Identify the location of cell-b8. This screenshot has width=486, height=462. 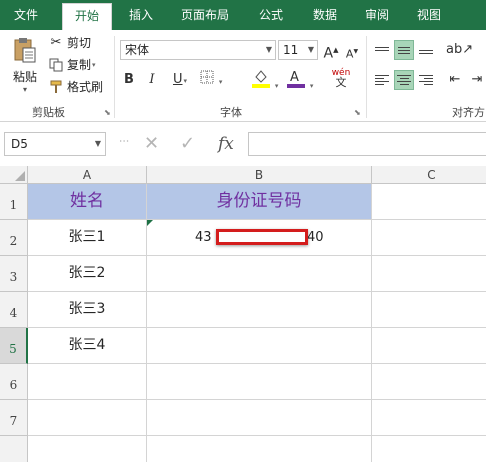
(259, 449).